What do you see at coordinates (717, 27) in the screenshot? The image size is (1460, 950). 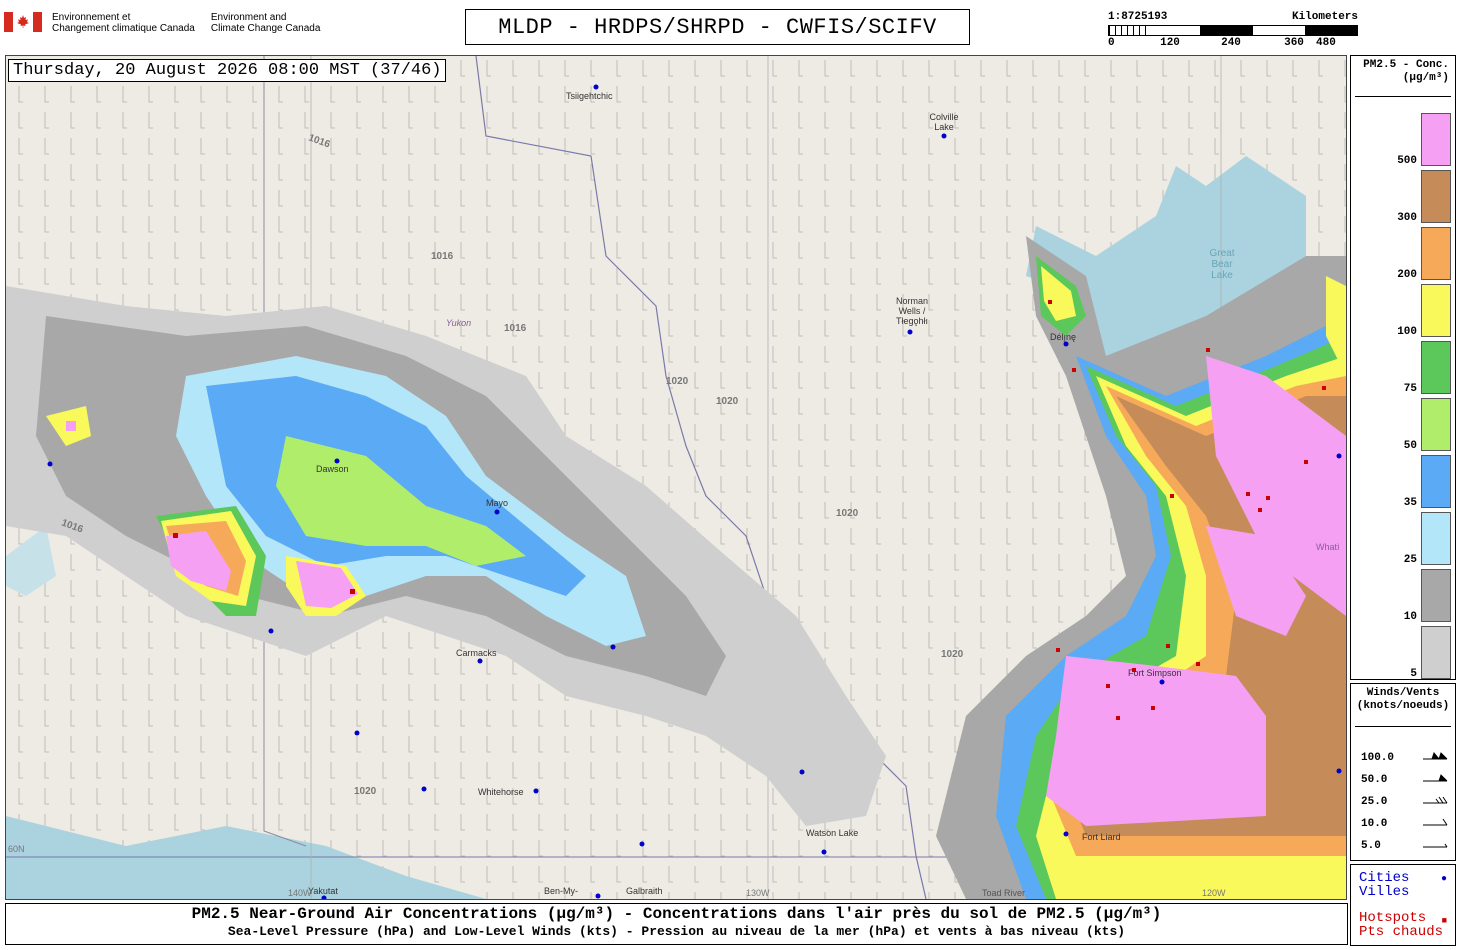 I see `product-title: MLDP - HRDPS/SHRPD - CWFIS/SCIFV` at bounding box center [717, 27].